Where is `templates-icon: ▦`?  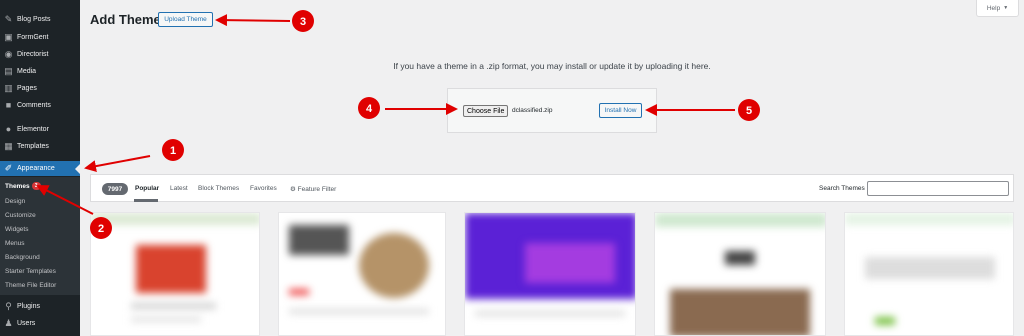
templates-icon: ▦ is located at coordinates (8, 145).